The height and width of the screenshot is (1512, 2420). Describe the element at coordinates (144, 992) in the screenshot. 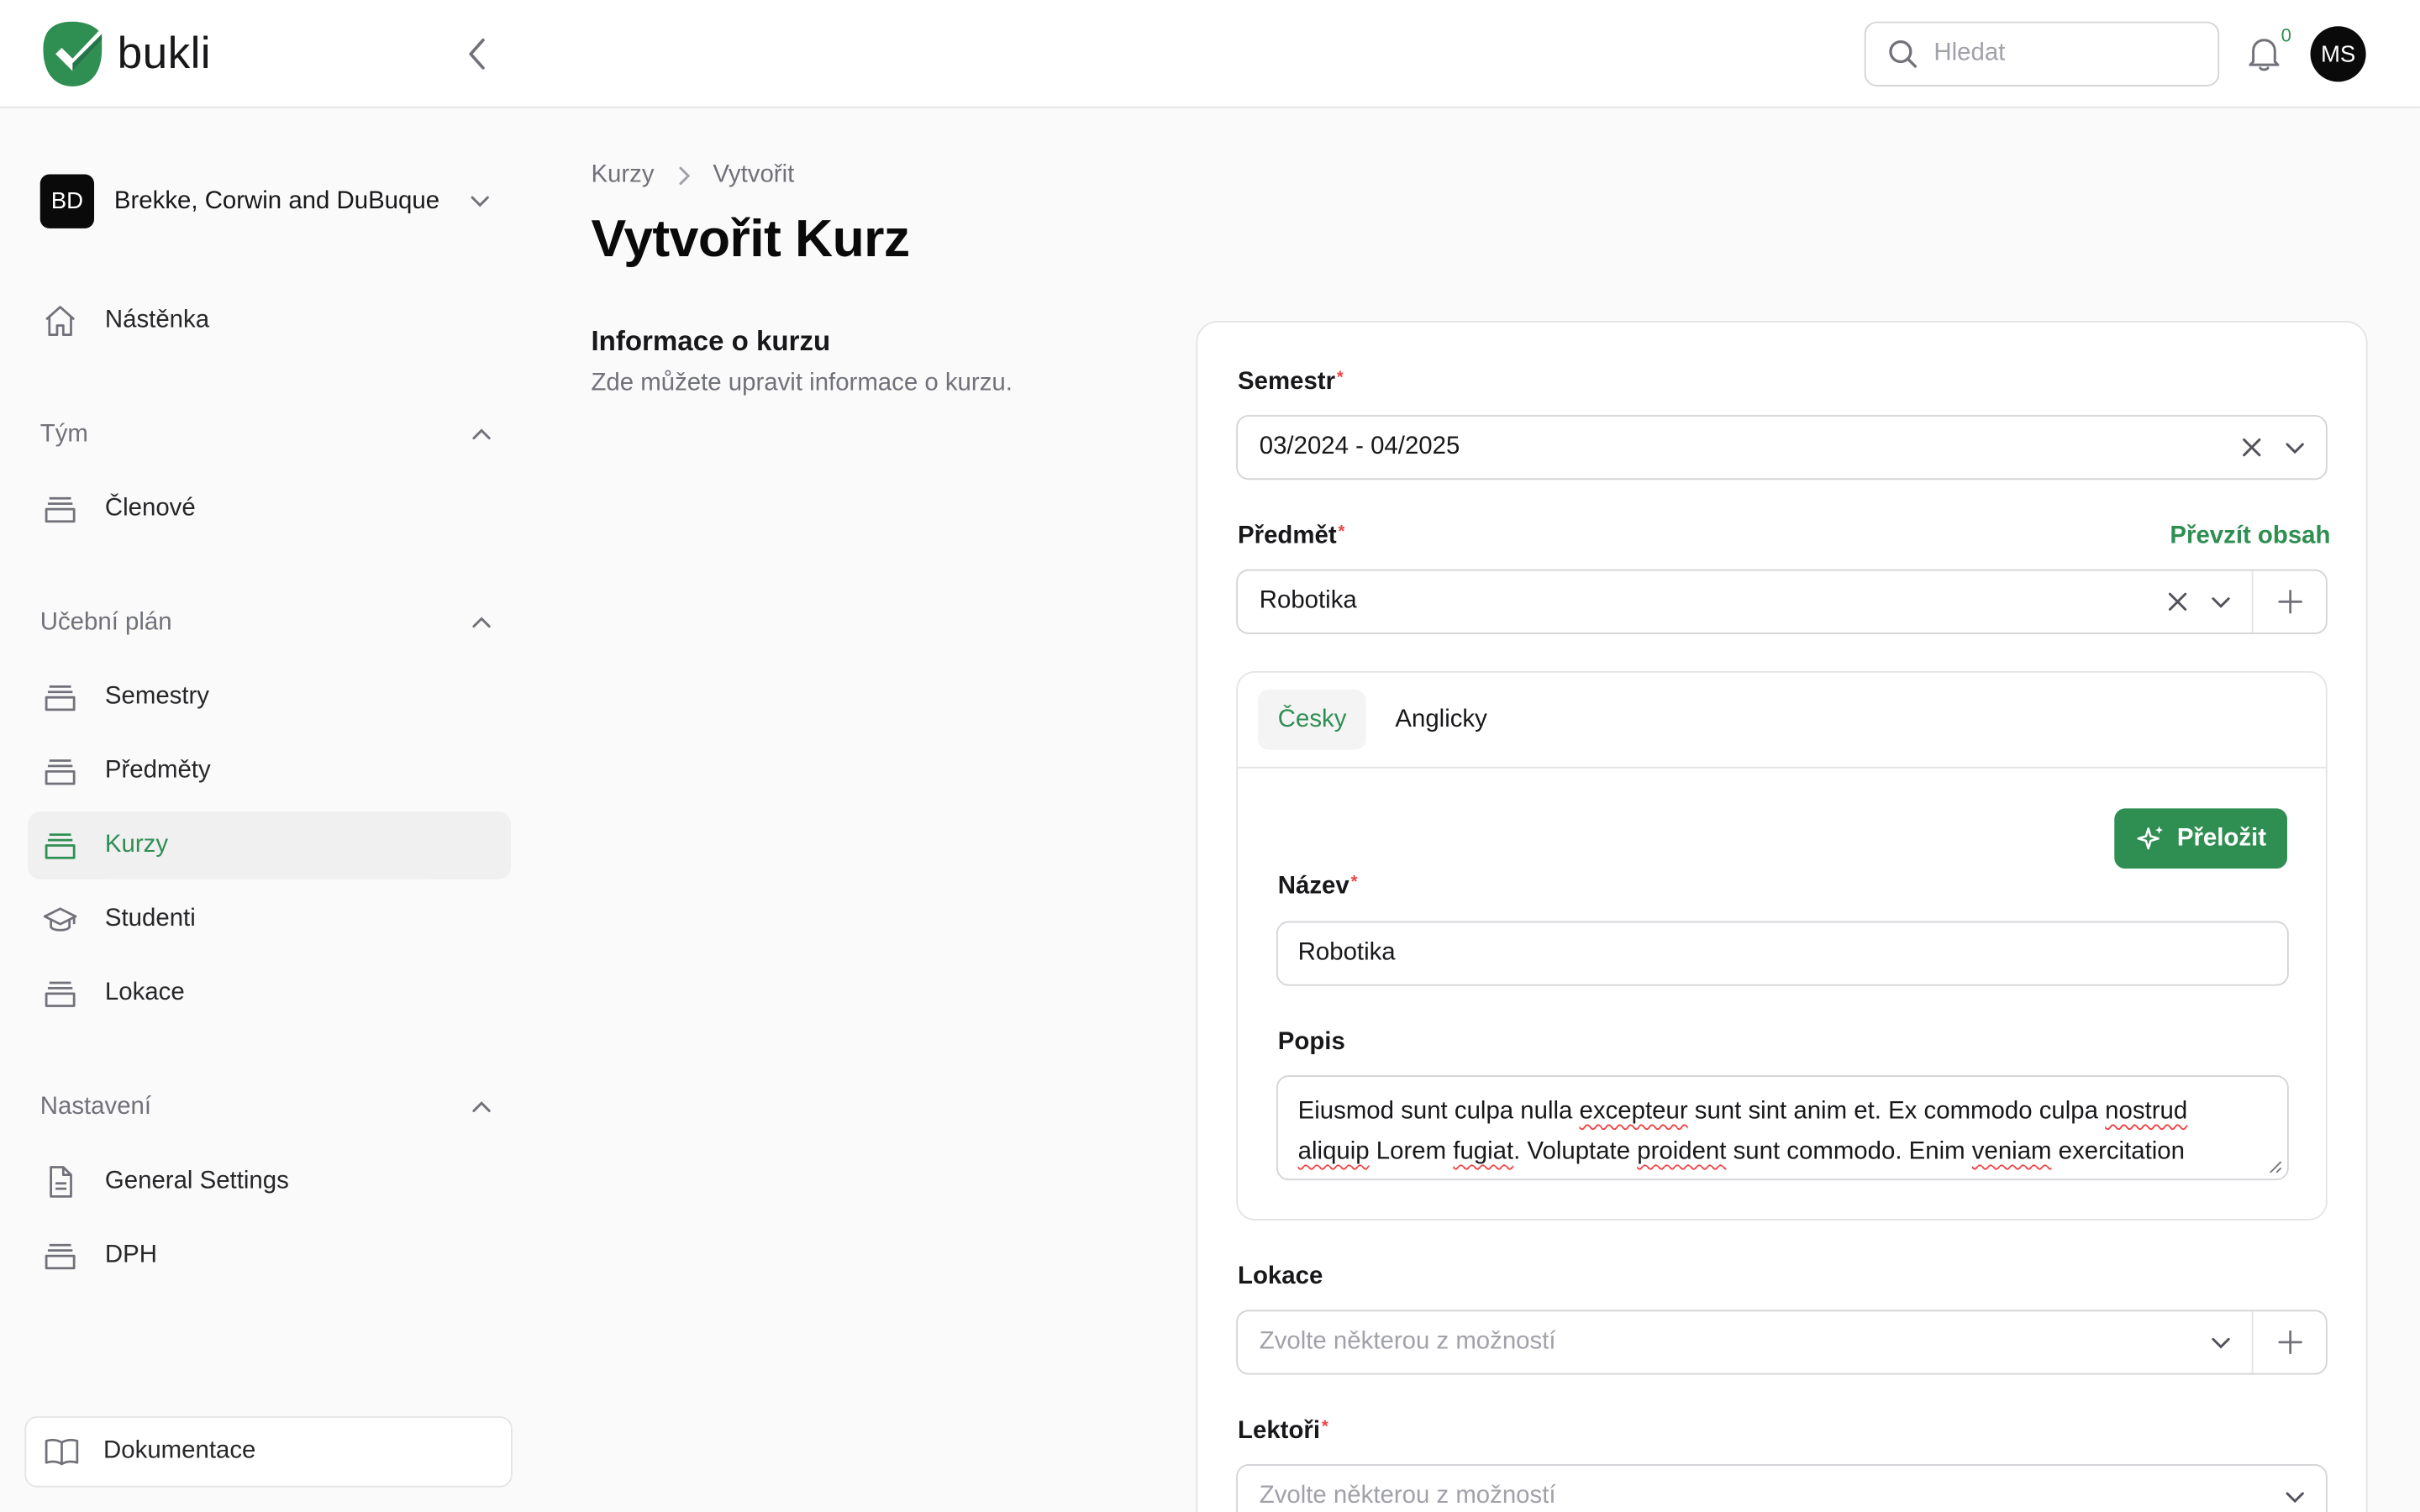

I see `sidebar-item-label: Lokace` at that location.